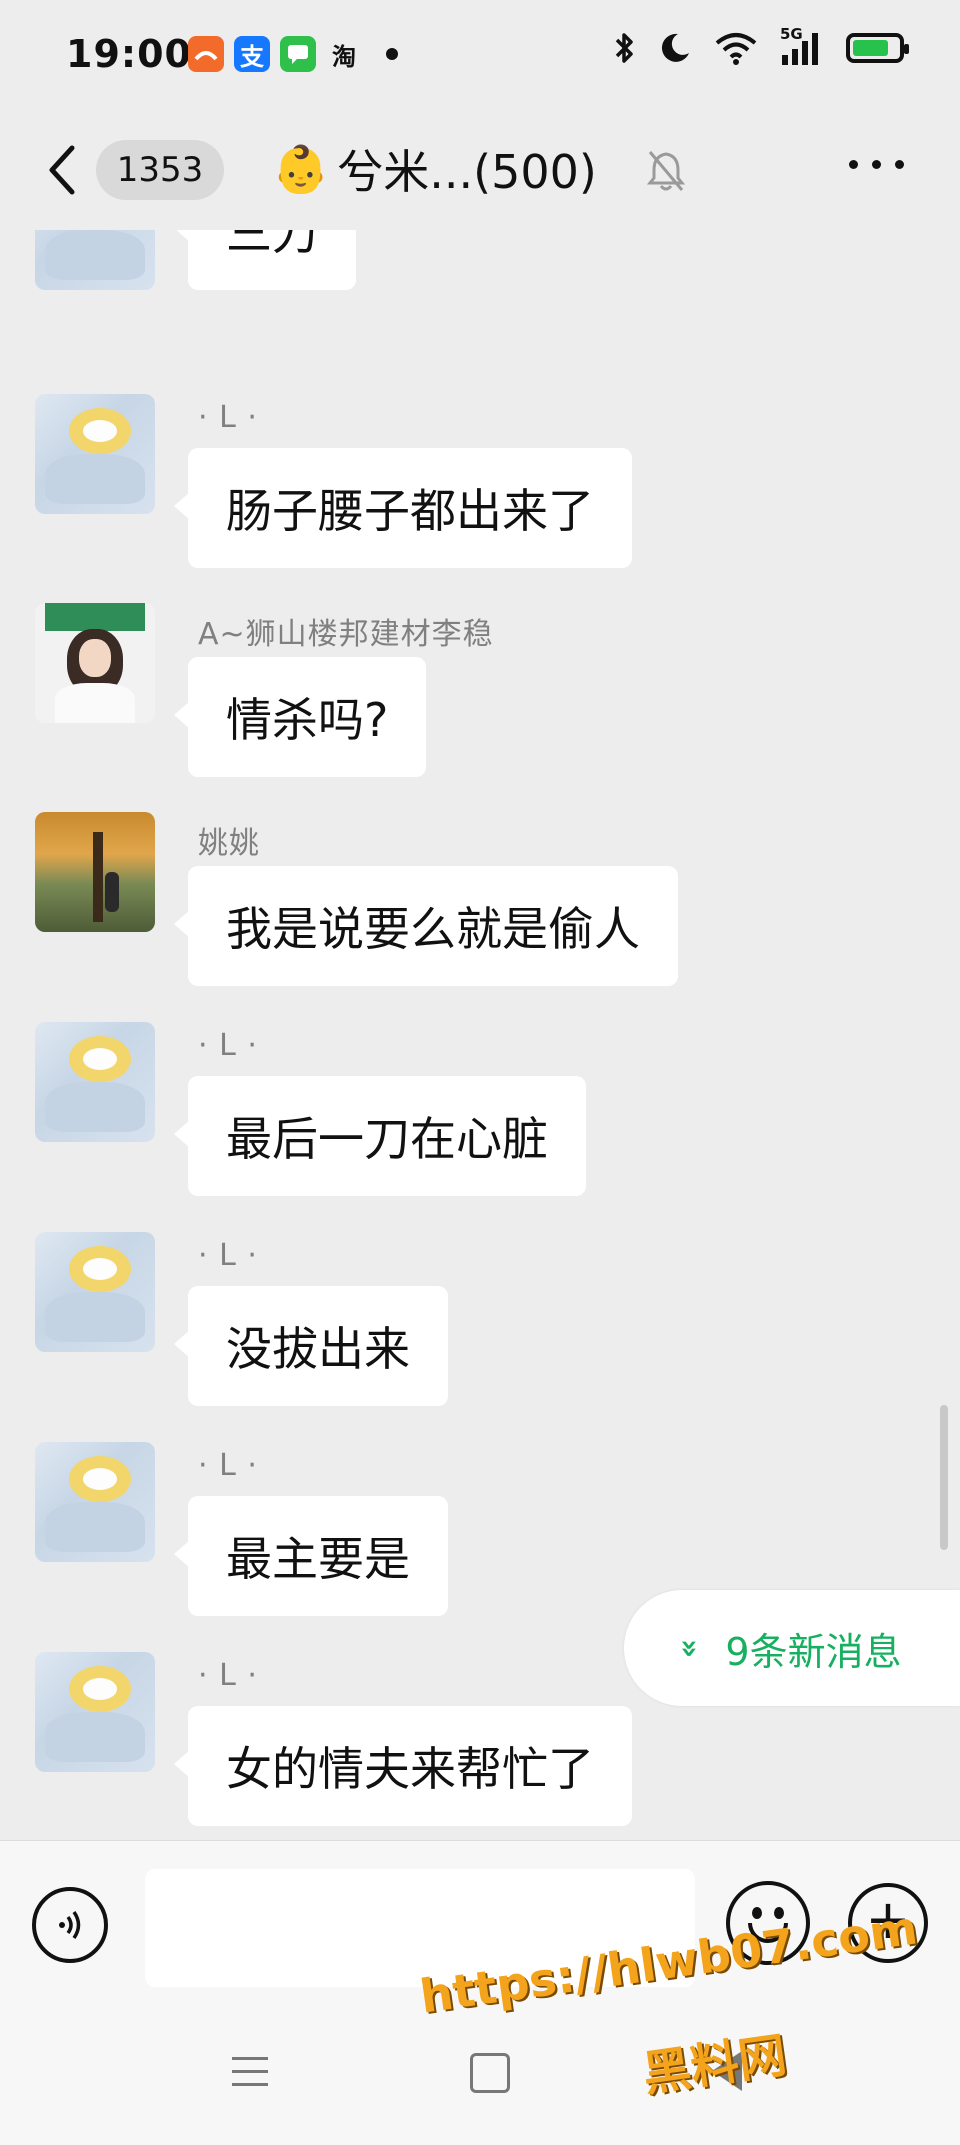  Describe the element at coordinates (206, 54) in the screenshot. I see `aliexpress-icon` at that location.